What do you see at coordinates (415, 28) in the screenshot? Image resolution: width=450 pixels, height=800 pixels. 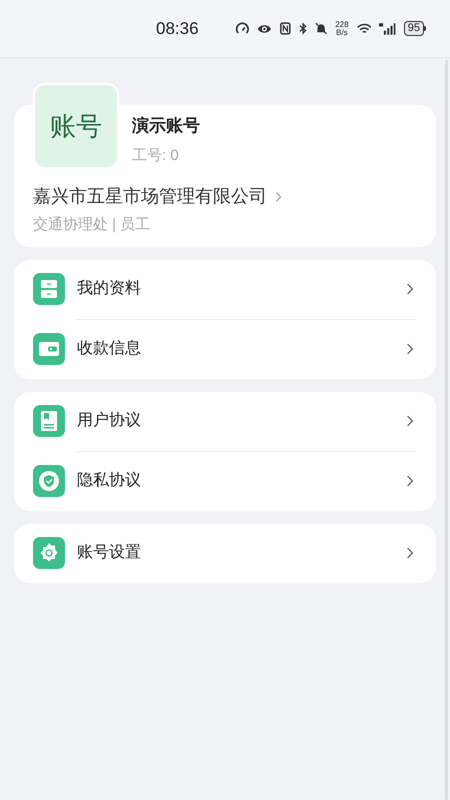 I see `battery-indicator: 95` at bounding box center [415, 28].